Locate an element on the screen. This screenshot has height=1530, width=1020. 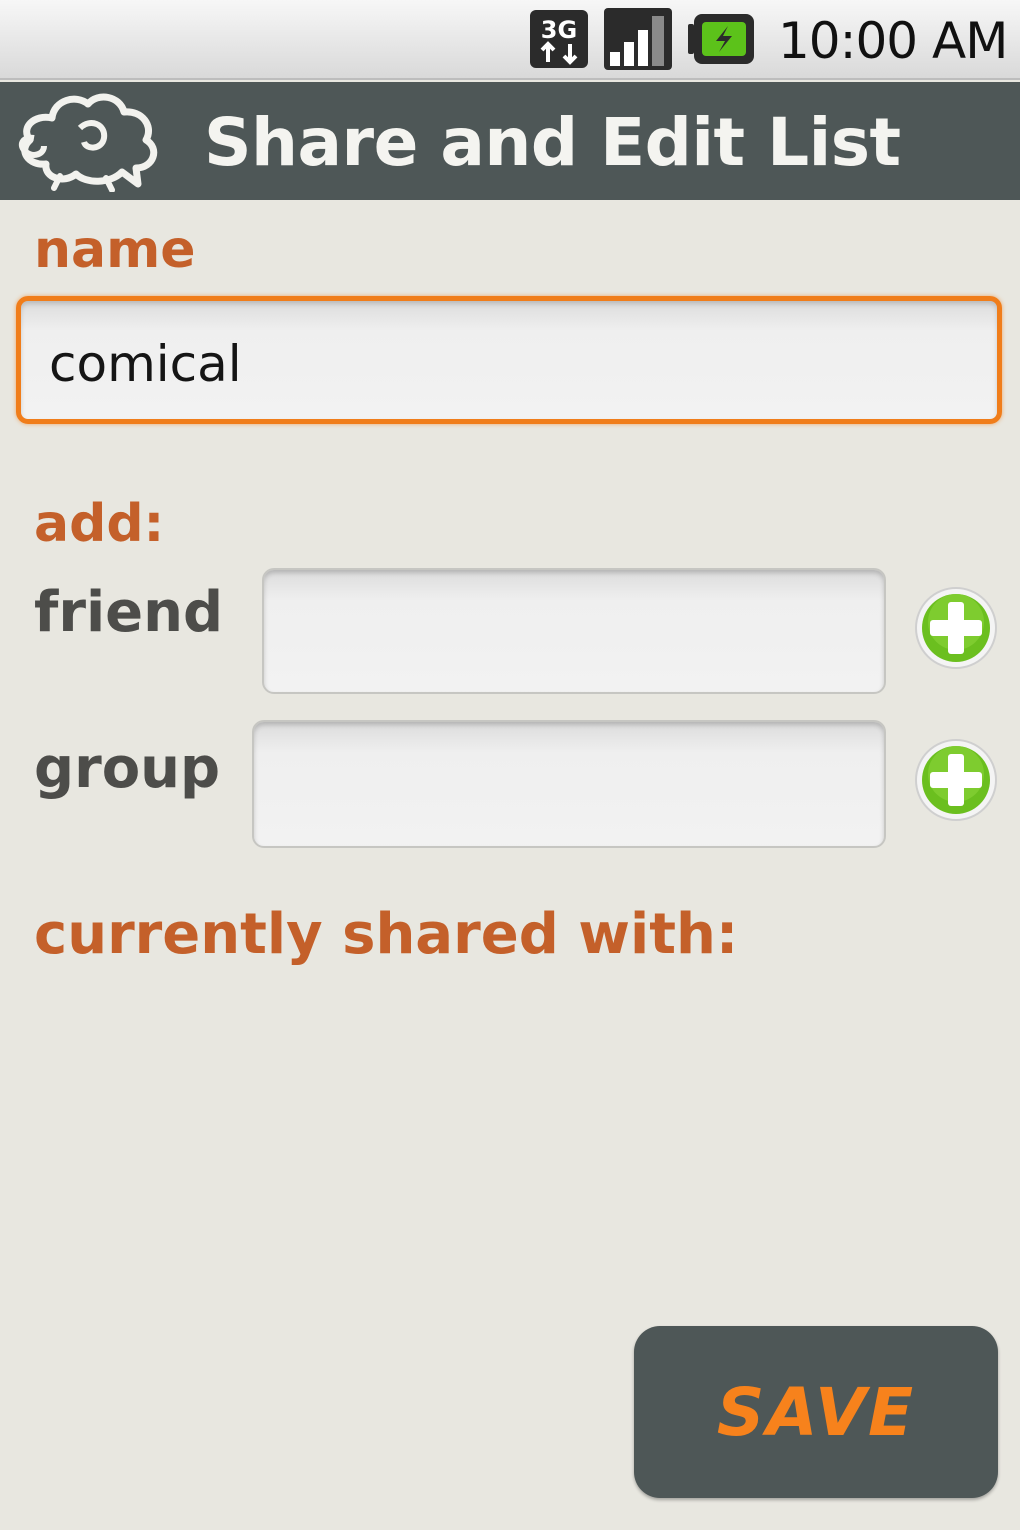
friend-label: friend is located at coordinates (129, 612).